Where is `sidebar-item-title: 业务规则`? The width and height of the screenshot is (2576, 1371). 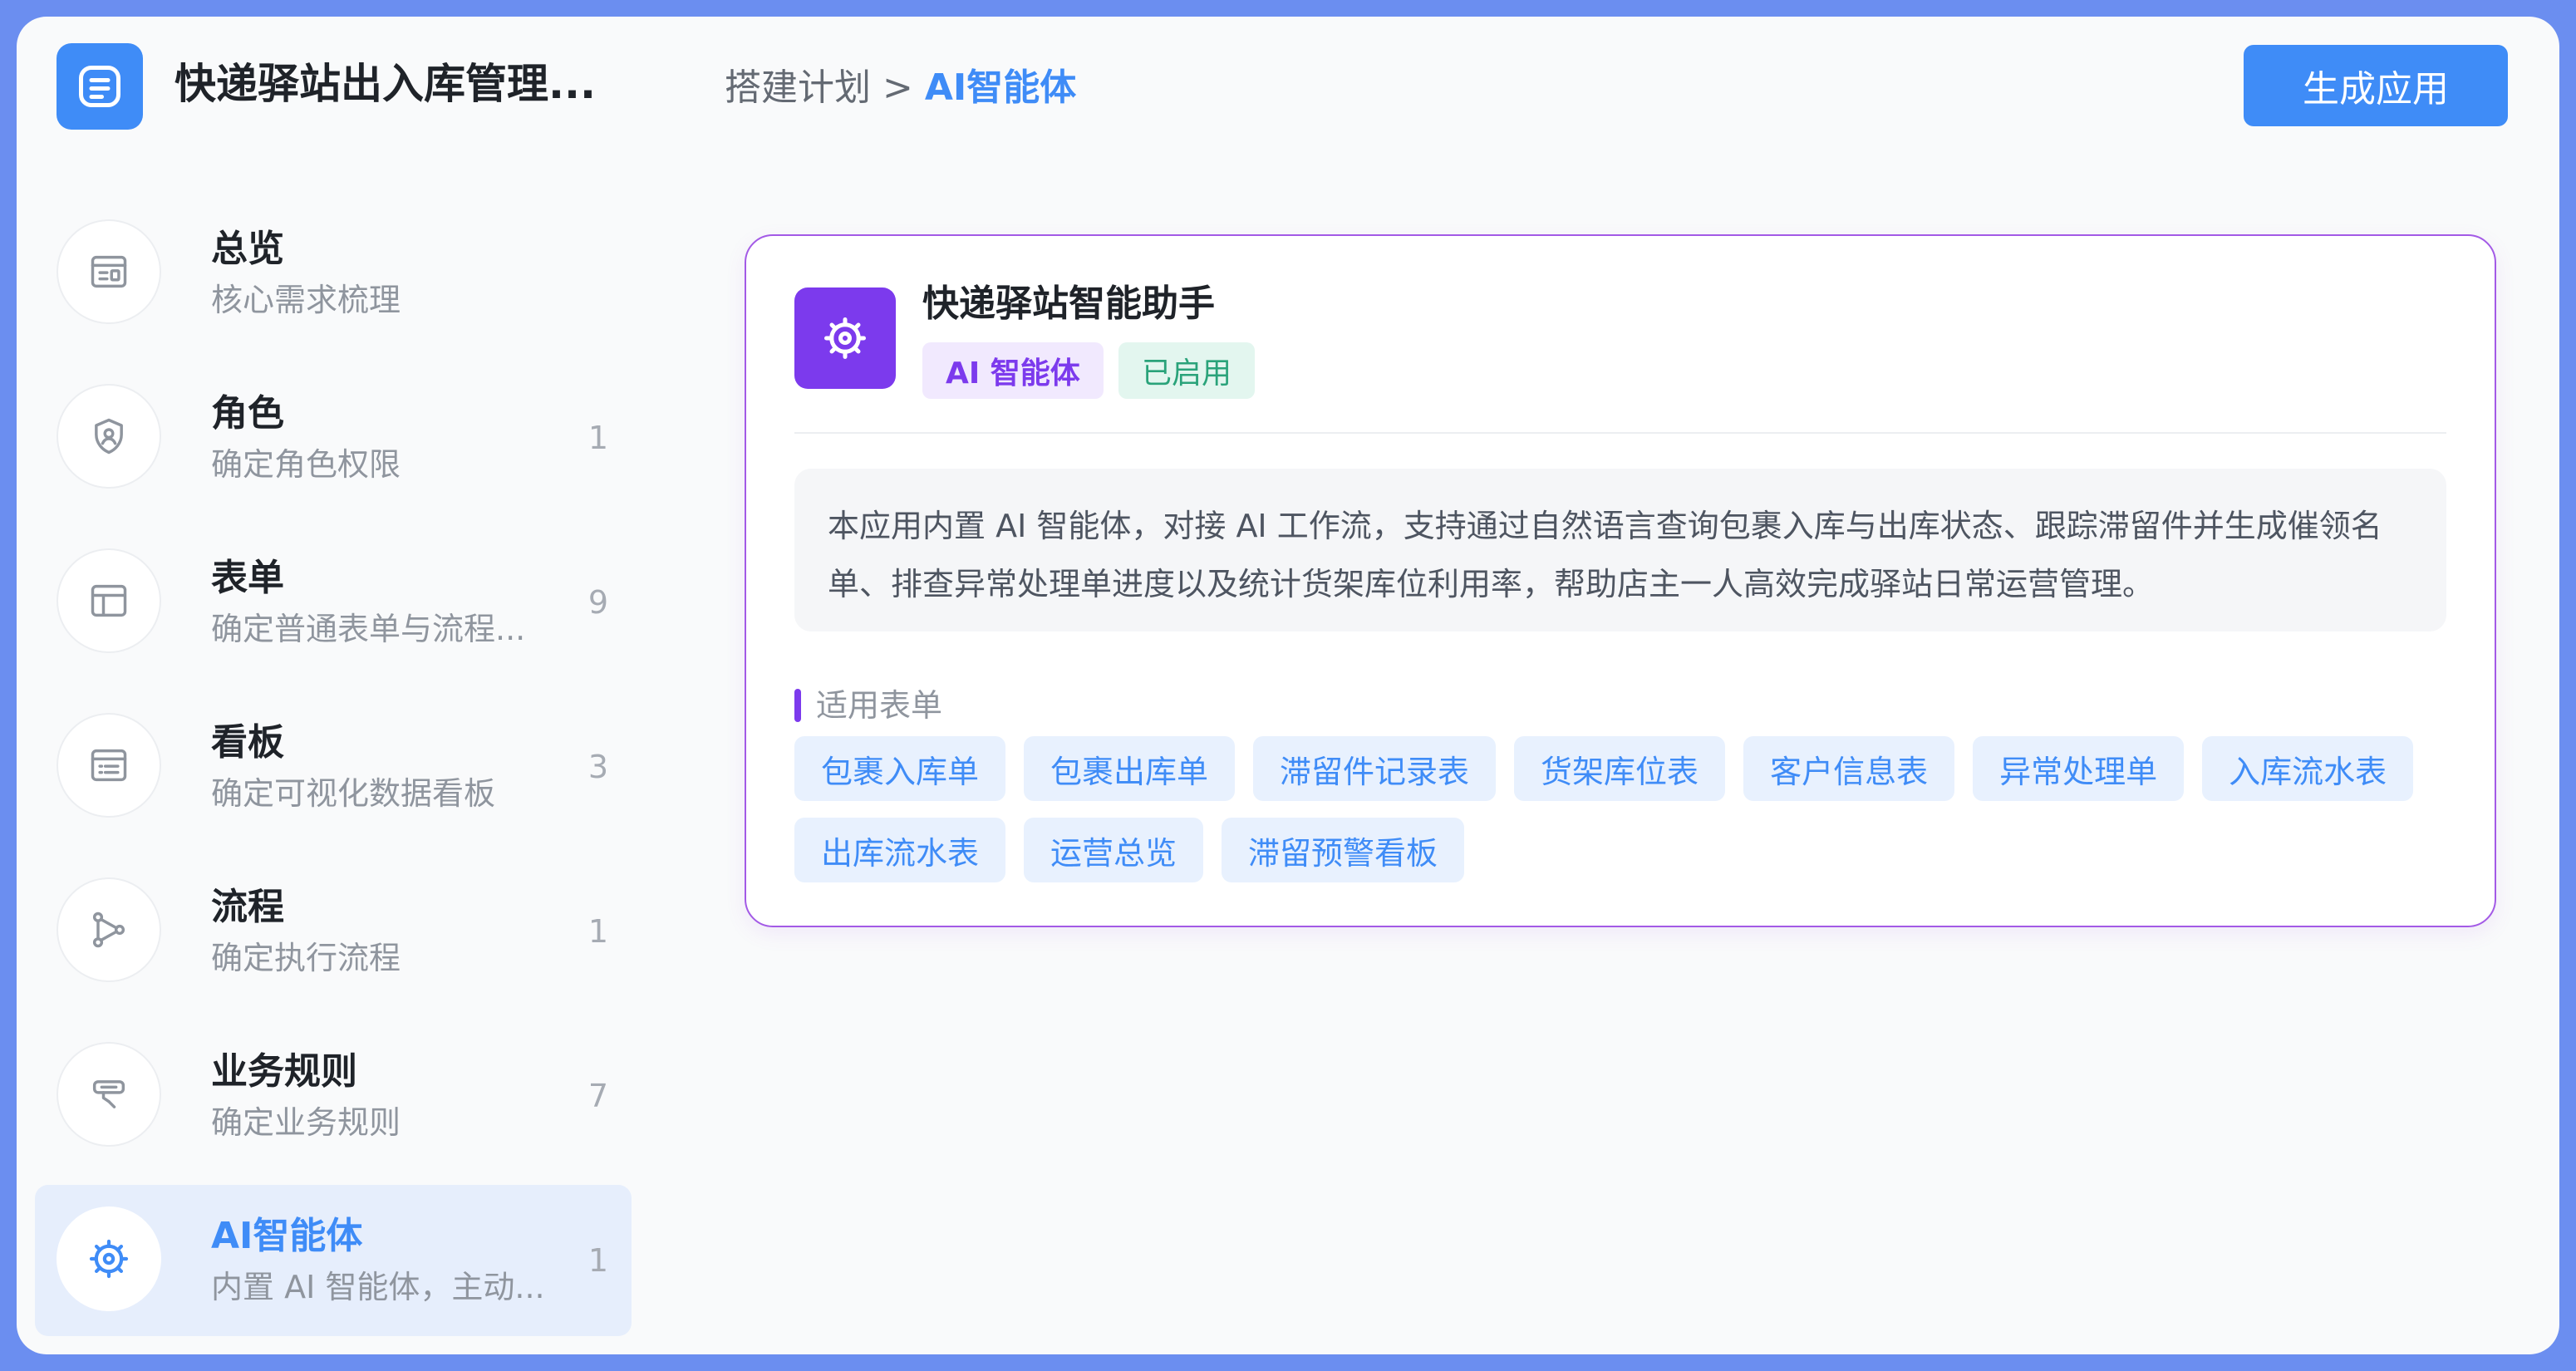
sidebar-item-title: 业务规则 is located at coordinates (284, 1071).